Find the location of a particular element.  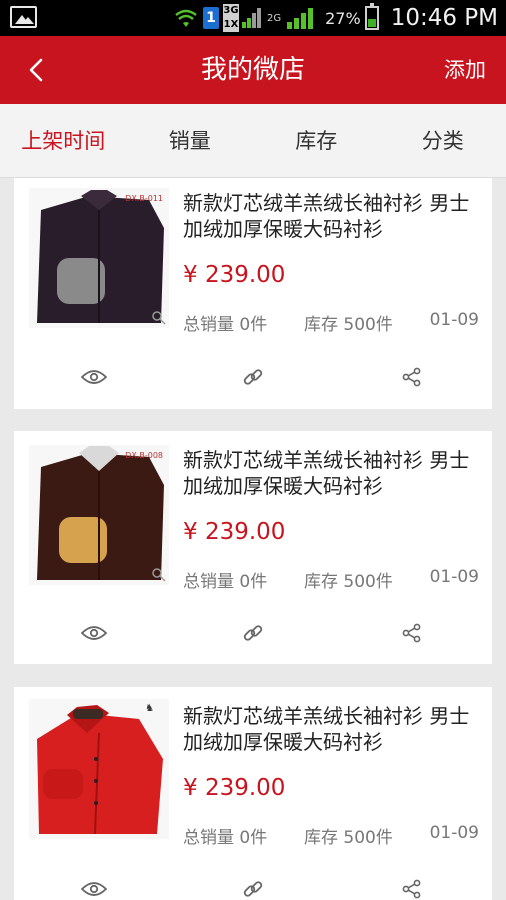

sort-tab-bar: 上架时间 销量 库存 分类 is located at coordinates (253, 141).